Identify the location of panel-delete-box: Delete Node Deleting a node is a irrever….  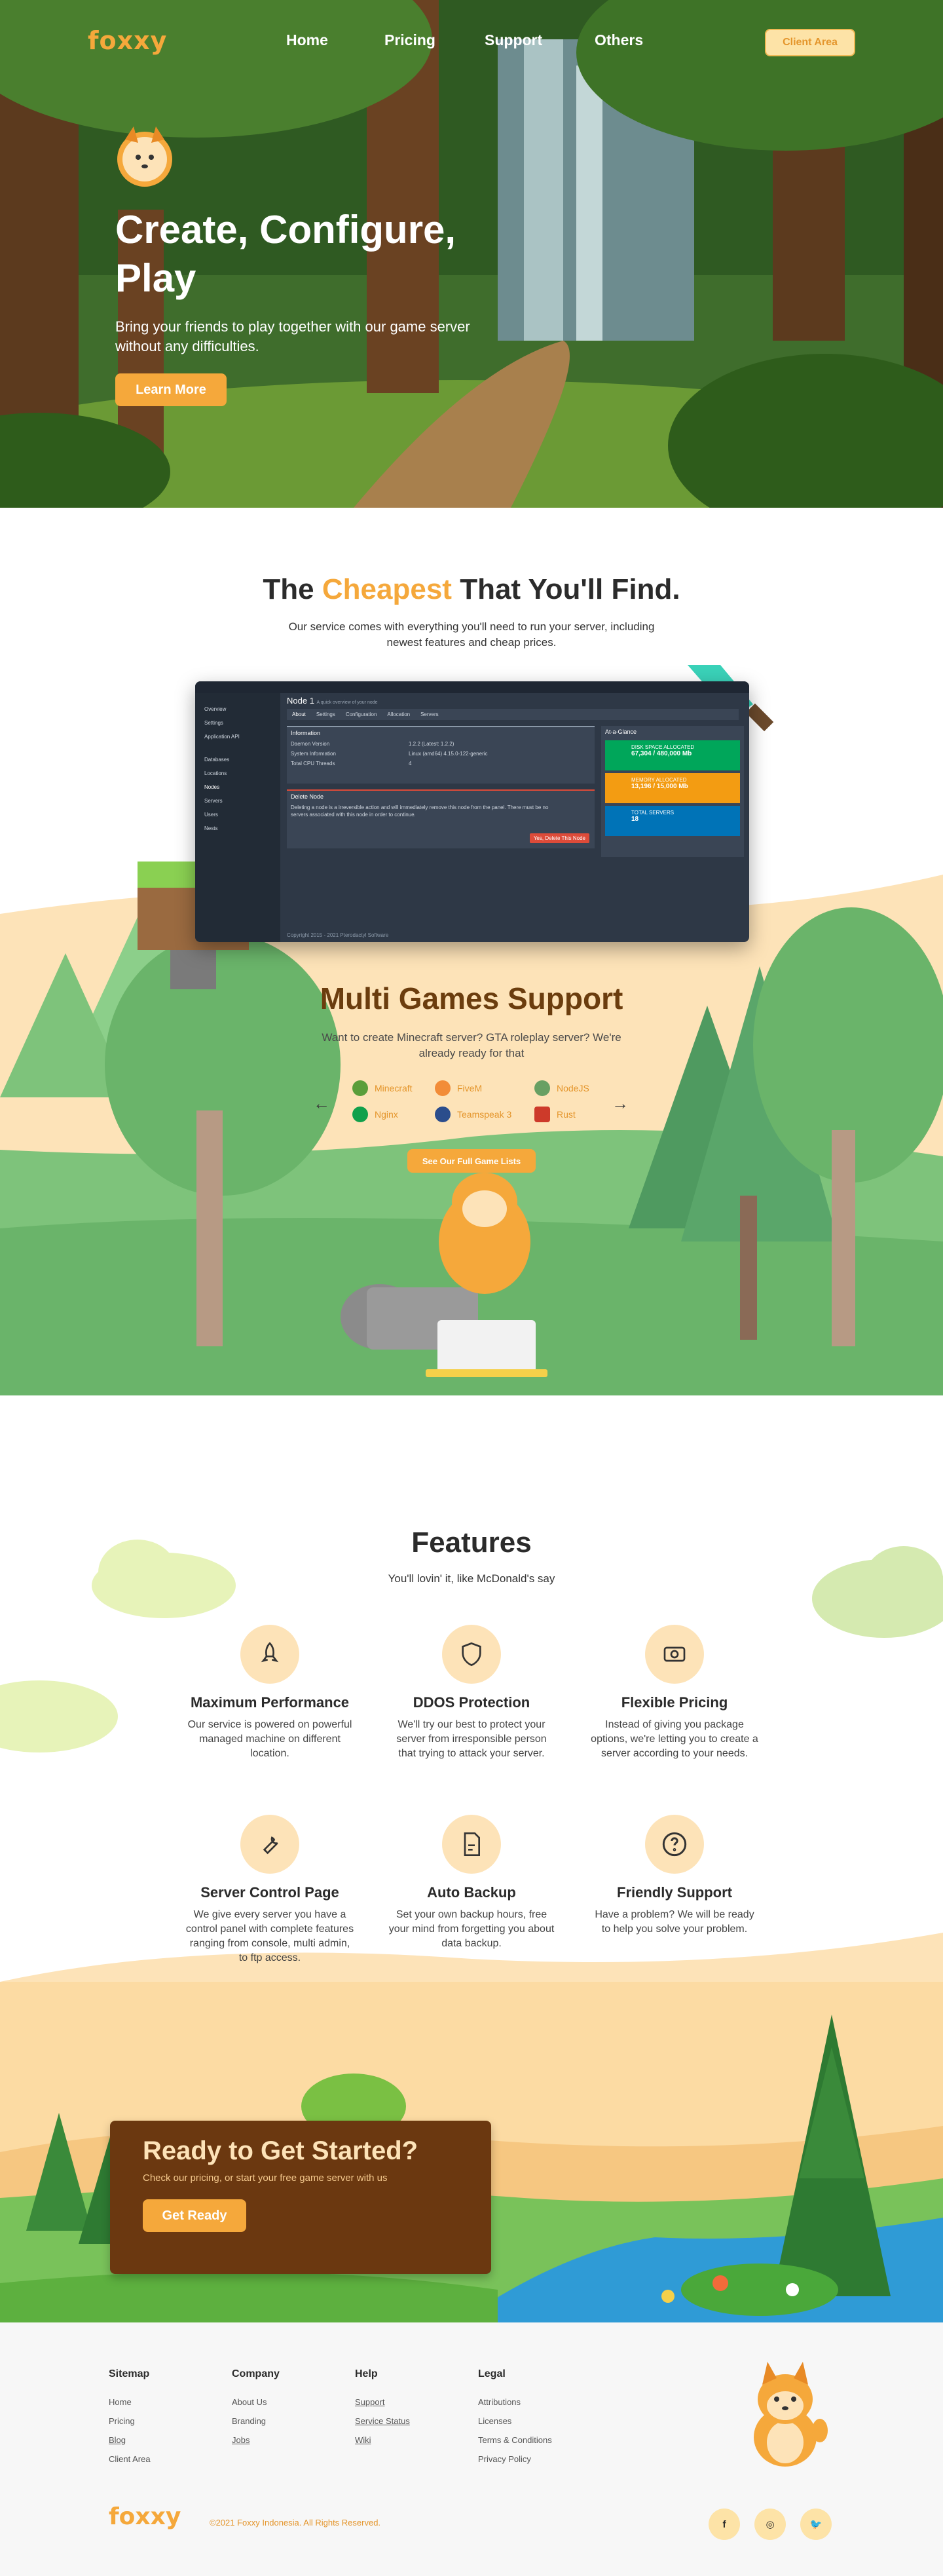
(441, 819).